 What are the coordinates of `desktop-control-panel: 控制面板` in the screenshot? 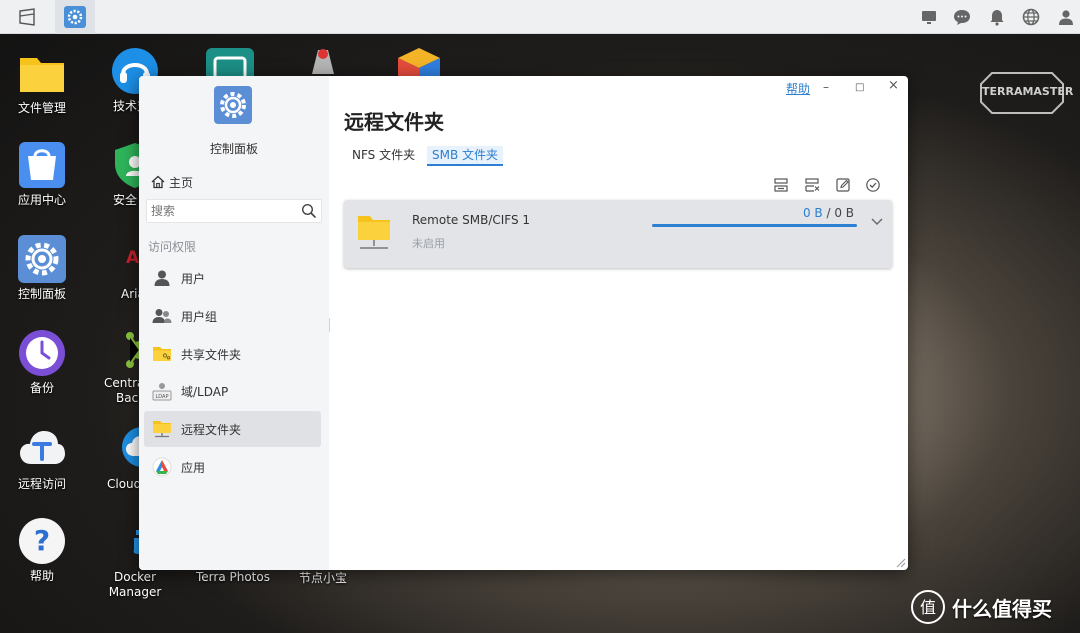 It's located at (42, 268).